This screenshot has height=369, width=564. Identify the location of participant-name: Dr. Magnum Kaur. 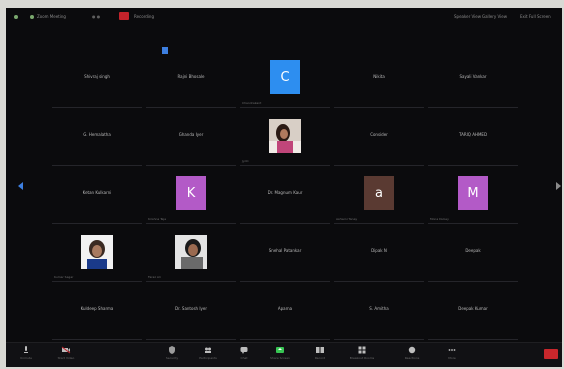
(285, 192).